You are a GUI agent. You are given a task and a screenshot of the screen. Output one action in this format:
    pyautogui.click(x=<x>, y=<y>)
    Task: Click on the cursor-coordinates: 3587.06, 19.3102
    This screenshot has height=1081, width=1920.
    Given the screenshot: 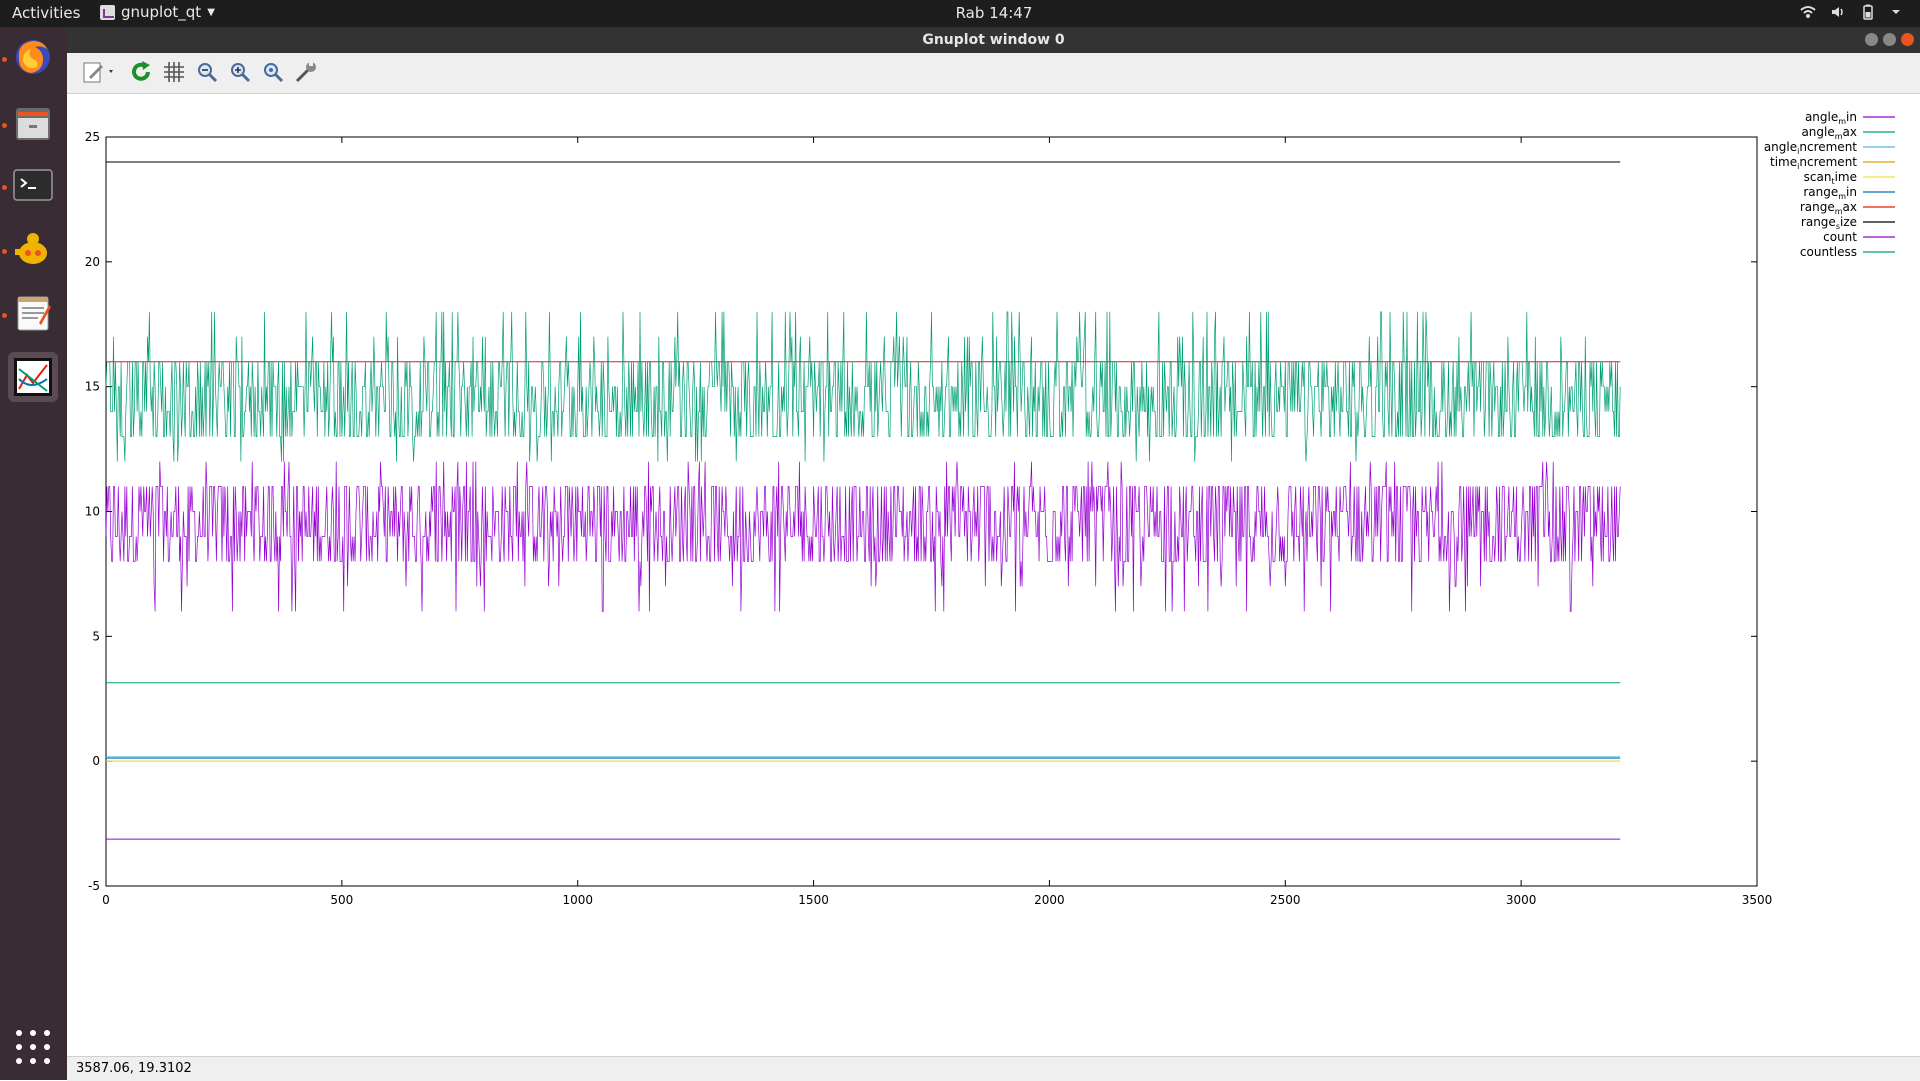 What is the action you would take?
    pyautogui.click(x=134, y=1068)
    